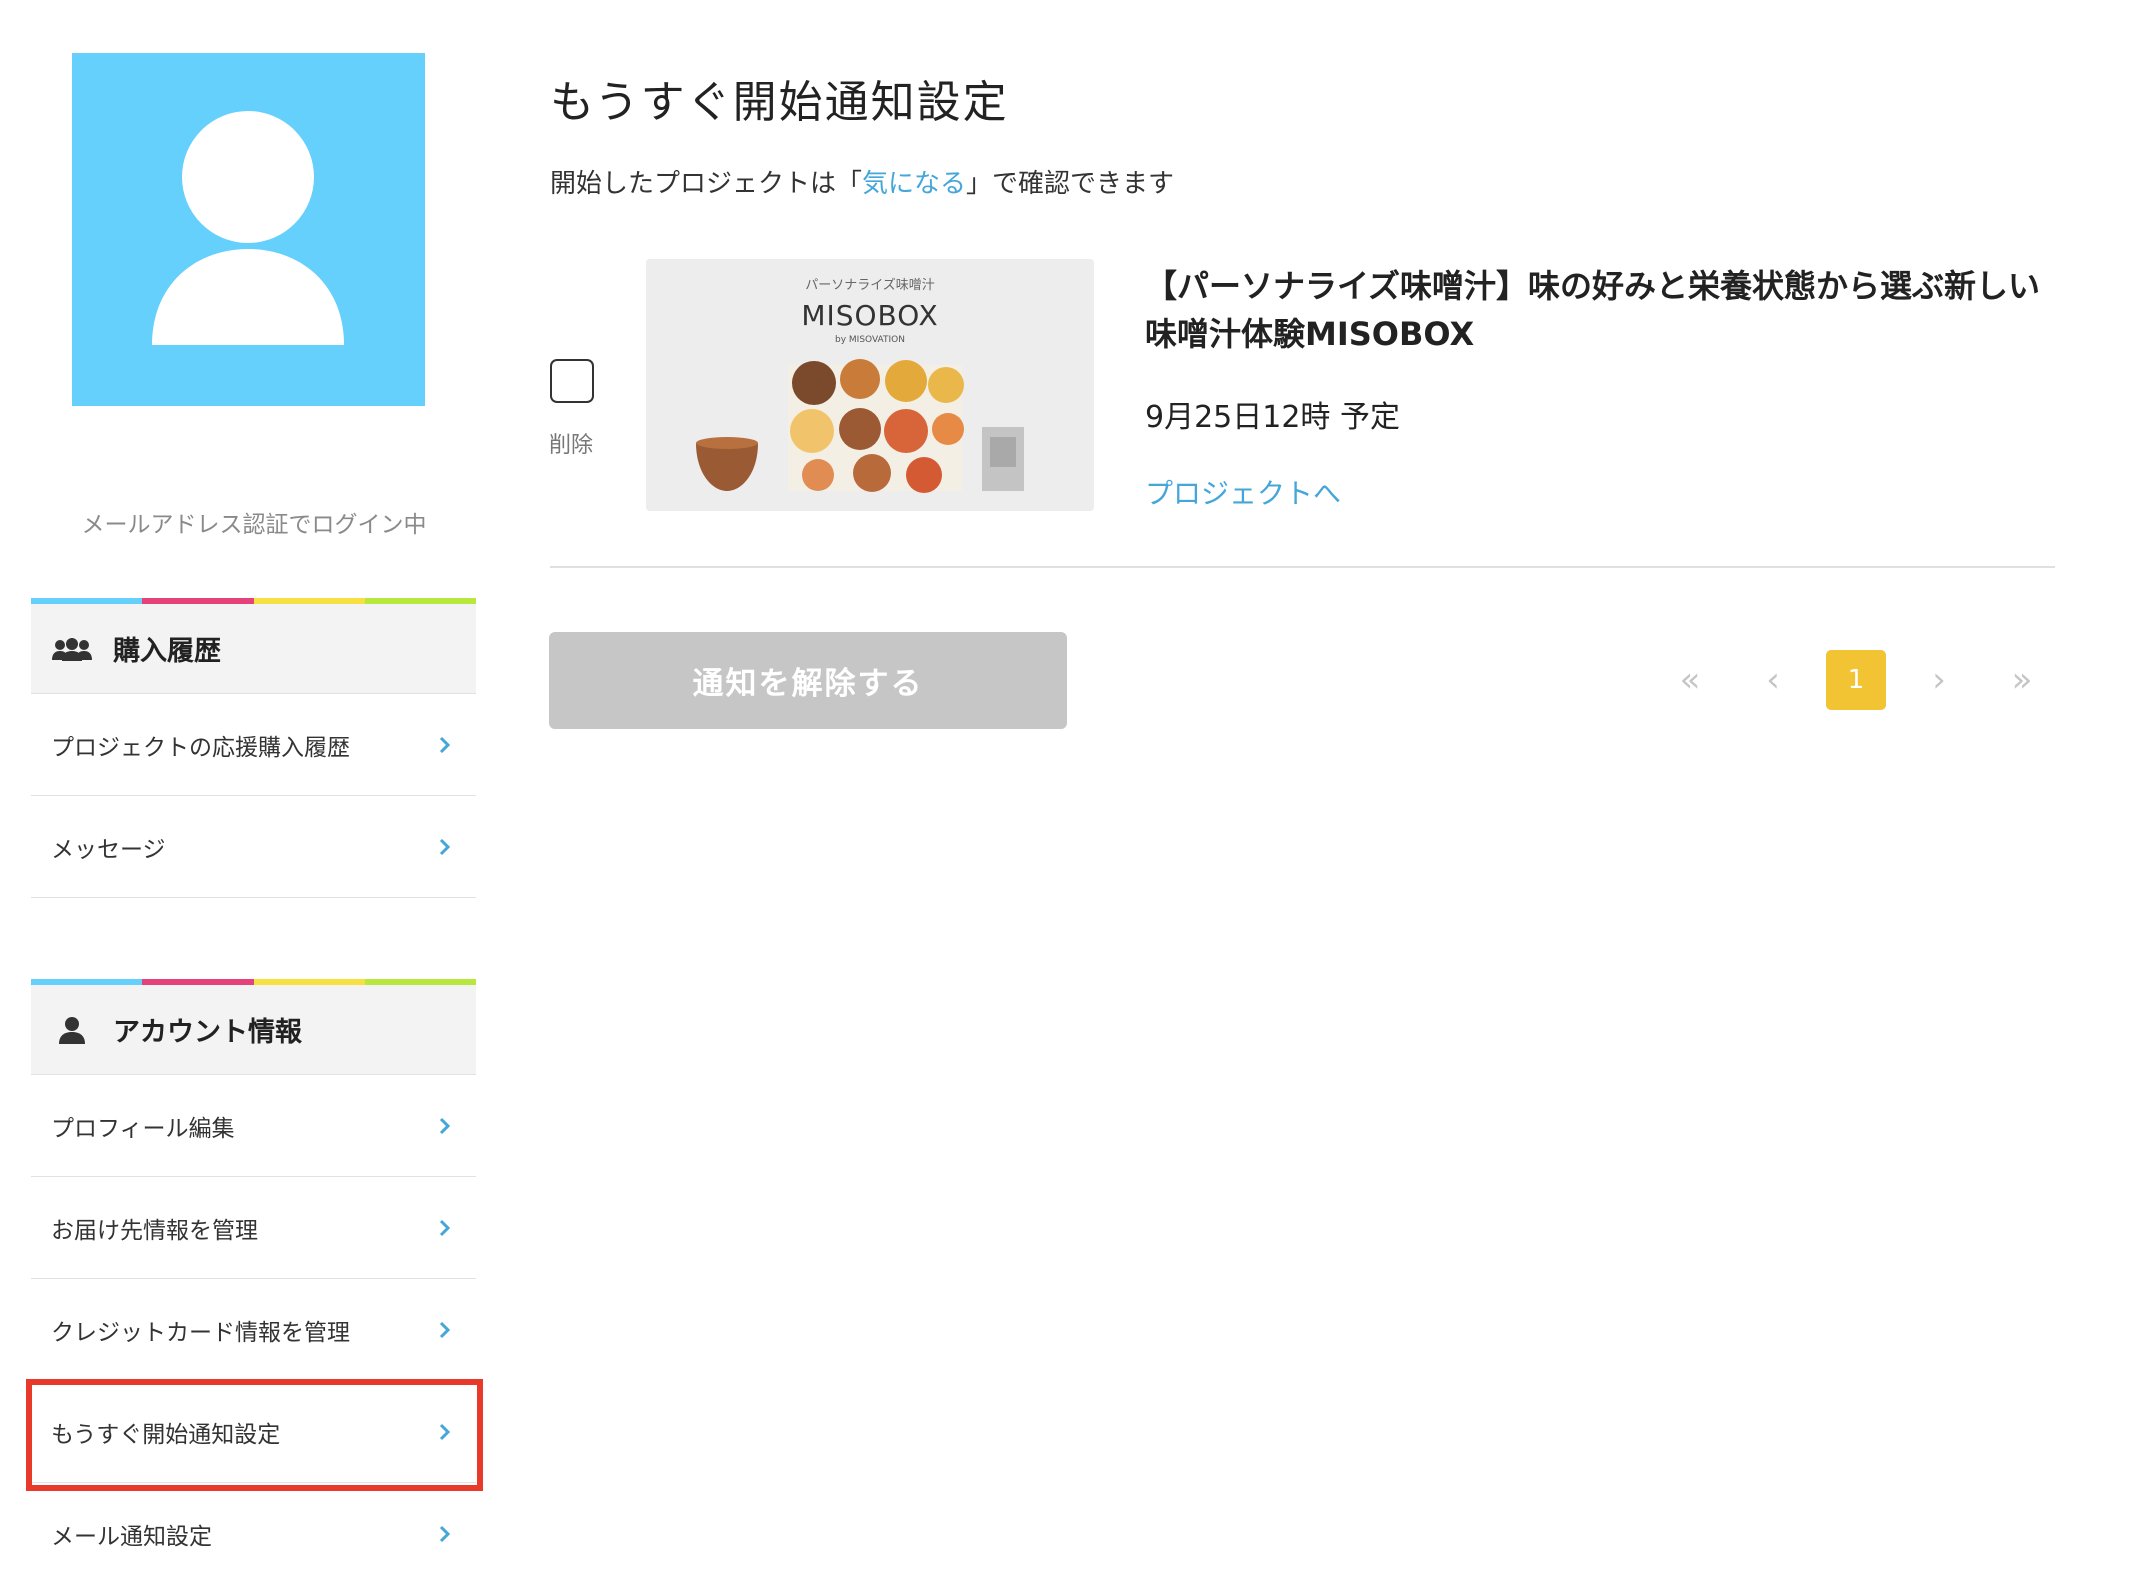 The image size is (2148, 1585). I want to click on nav-item-purchase-history: プロジェクトの応援購入履歴, so click(253, 745).